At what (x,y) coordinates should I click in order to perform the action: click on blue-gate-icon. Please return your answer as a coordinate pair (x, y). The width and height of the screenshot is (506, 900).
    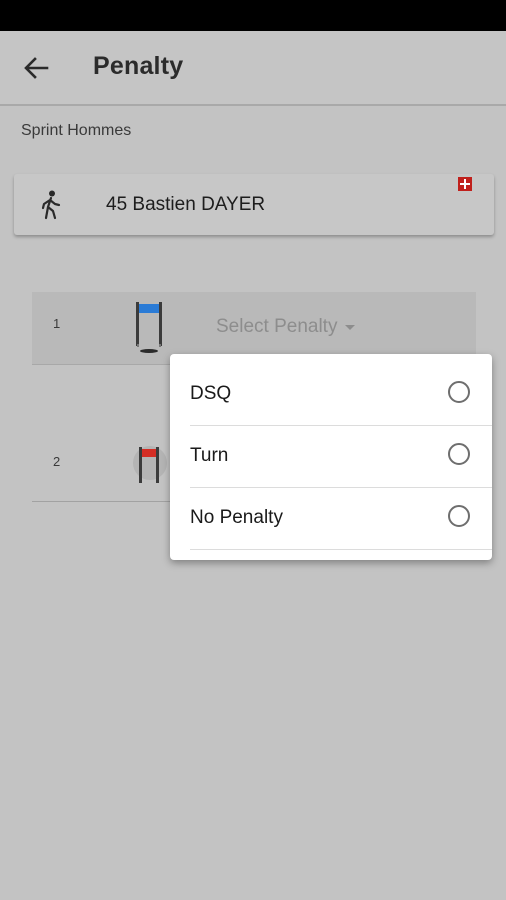
    Looking at the image, I should click on (149, 327).